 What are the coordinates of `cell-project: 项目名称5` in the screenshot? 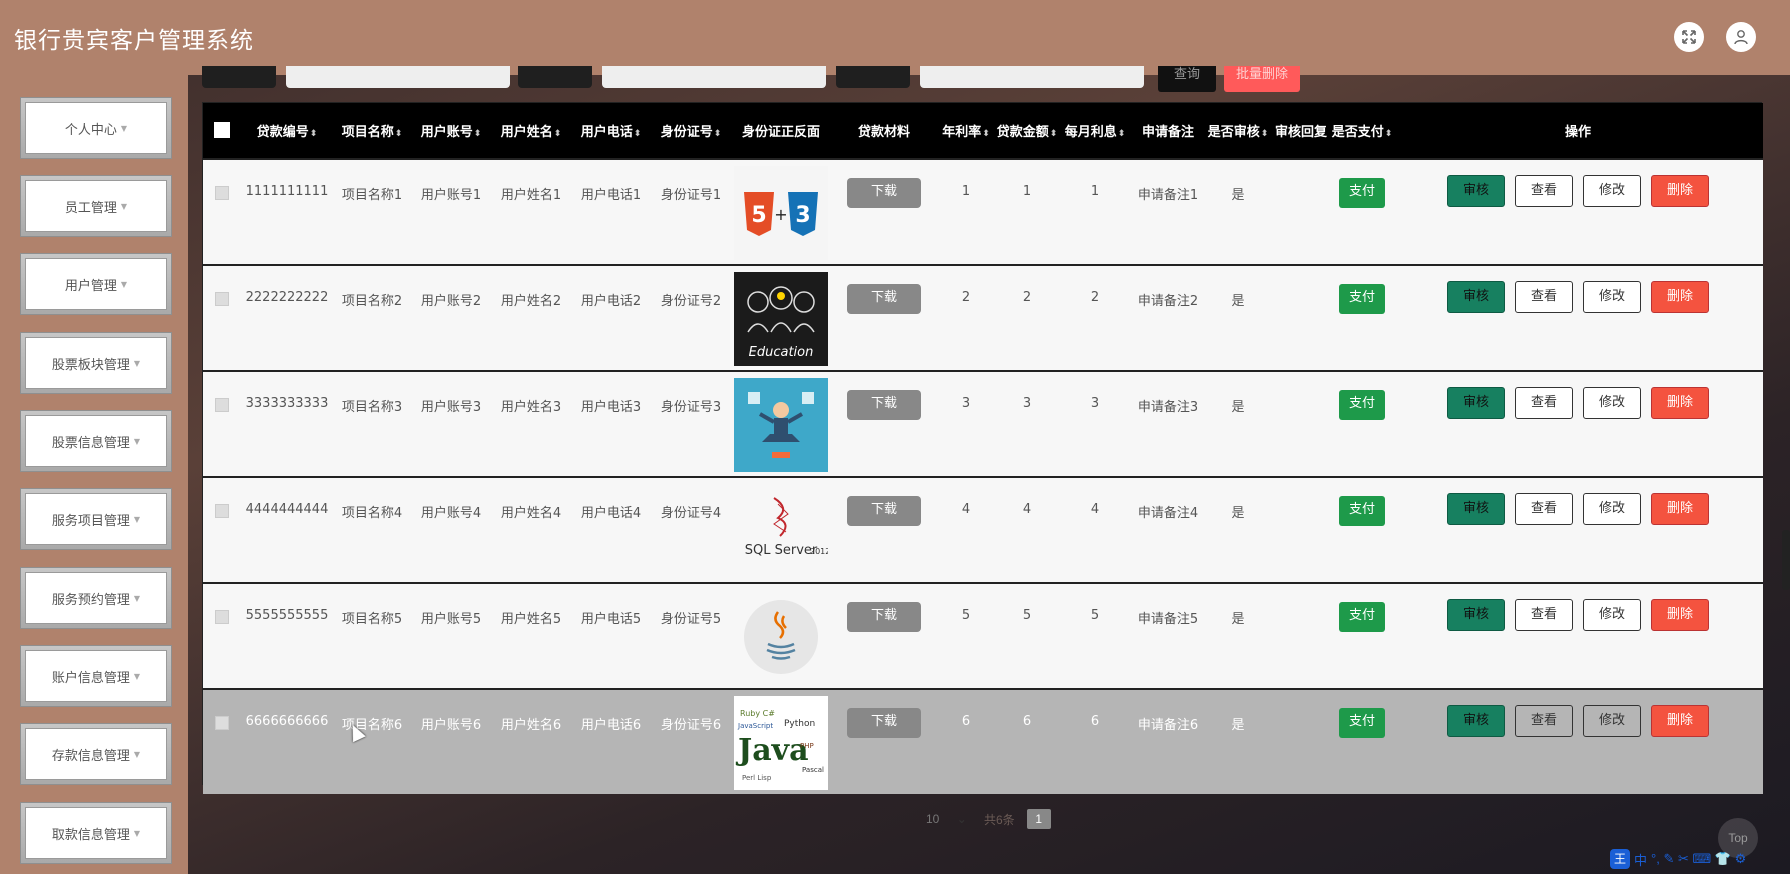 It's located at (372, 619).